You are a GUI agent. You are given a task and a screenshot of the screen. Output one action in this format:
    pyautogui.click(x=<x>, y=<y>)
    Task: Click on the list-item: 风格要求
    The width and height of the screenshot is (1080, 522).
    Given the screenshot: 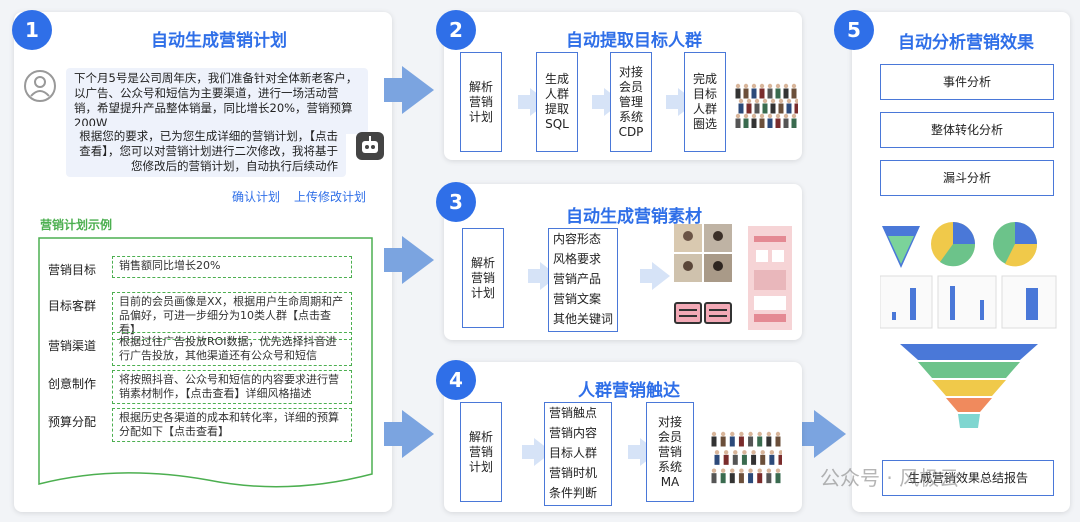 What is the action you would take?
    pyautogui.click(x=577, y=259)
    